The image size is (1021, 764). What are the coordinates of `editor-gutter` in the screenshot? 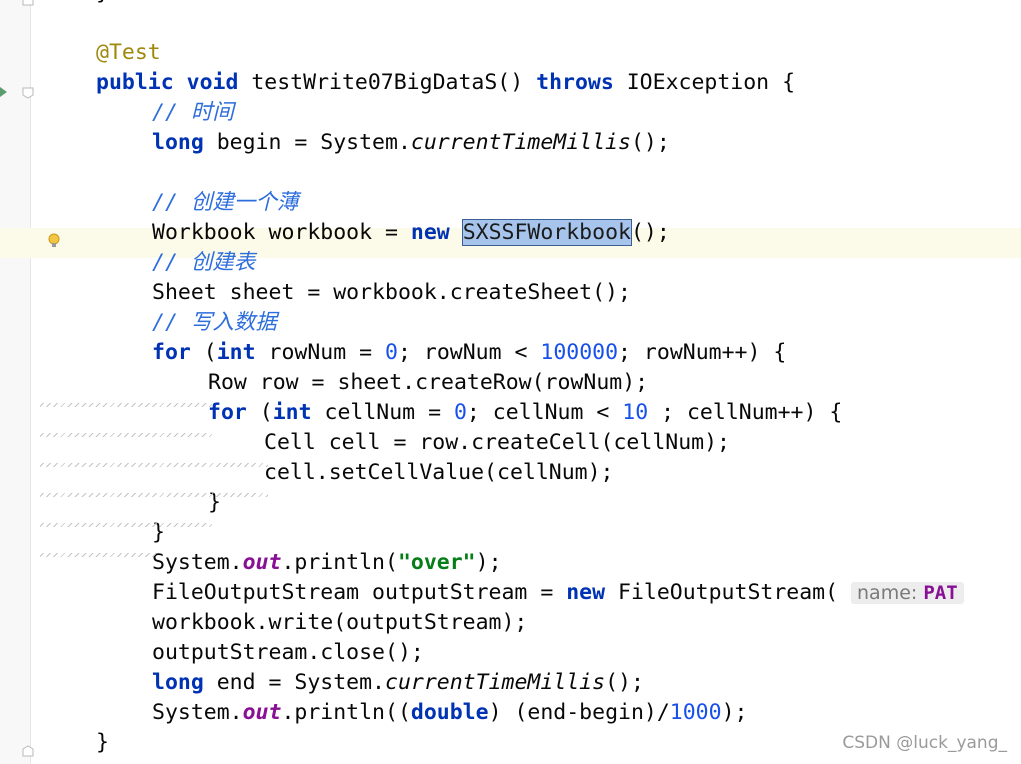 It's located at (15, 382).